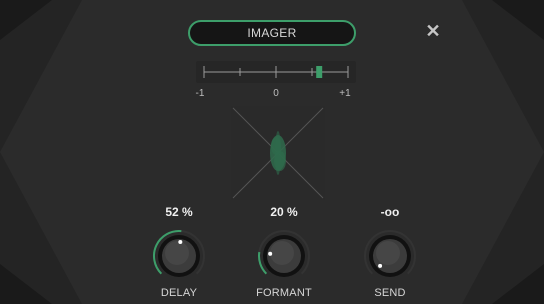 Image resolution: width=544 pixels, height=304 pixels. I want to click on plugin-title: IMAGER, so click(272, 33).